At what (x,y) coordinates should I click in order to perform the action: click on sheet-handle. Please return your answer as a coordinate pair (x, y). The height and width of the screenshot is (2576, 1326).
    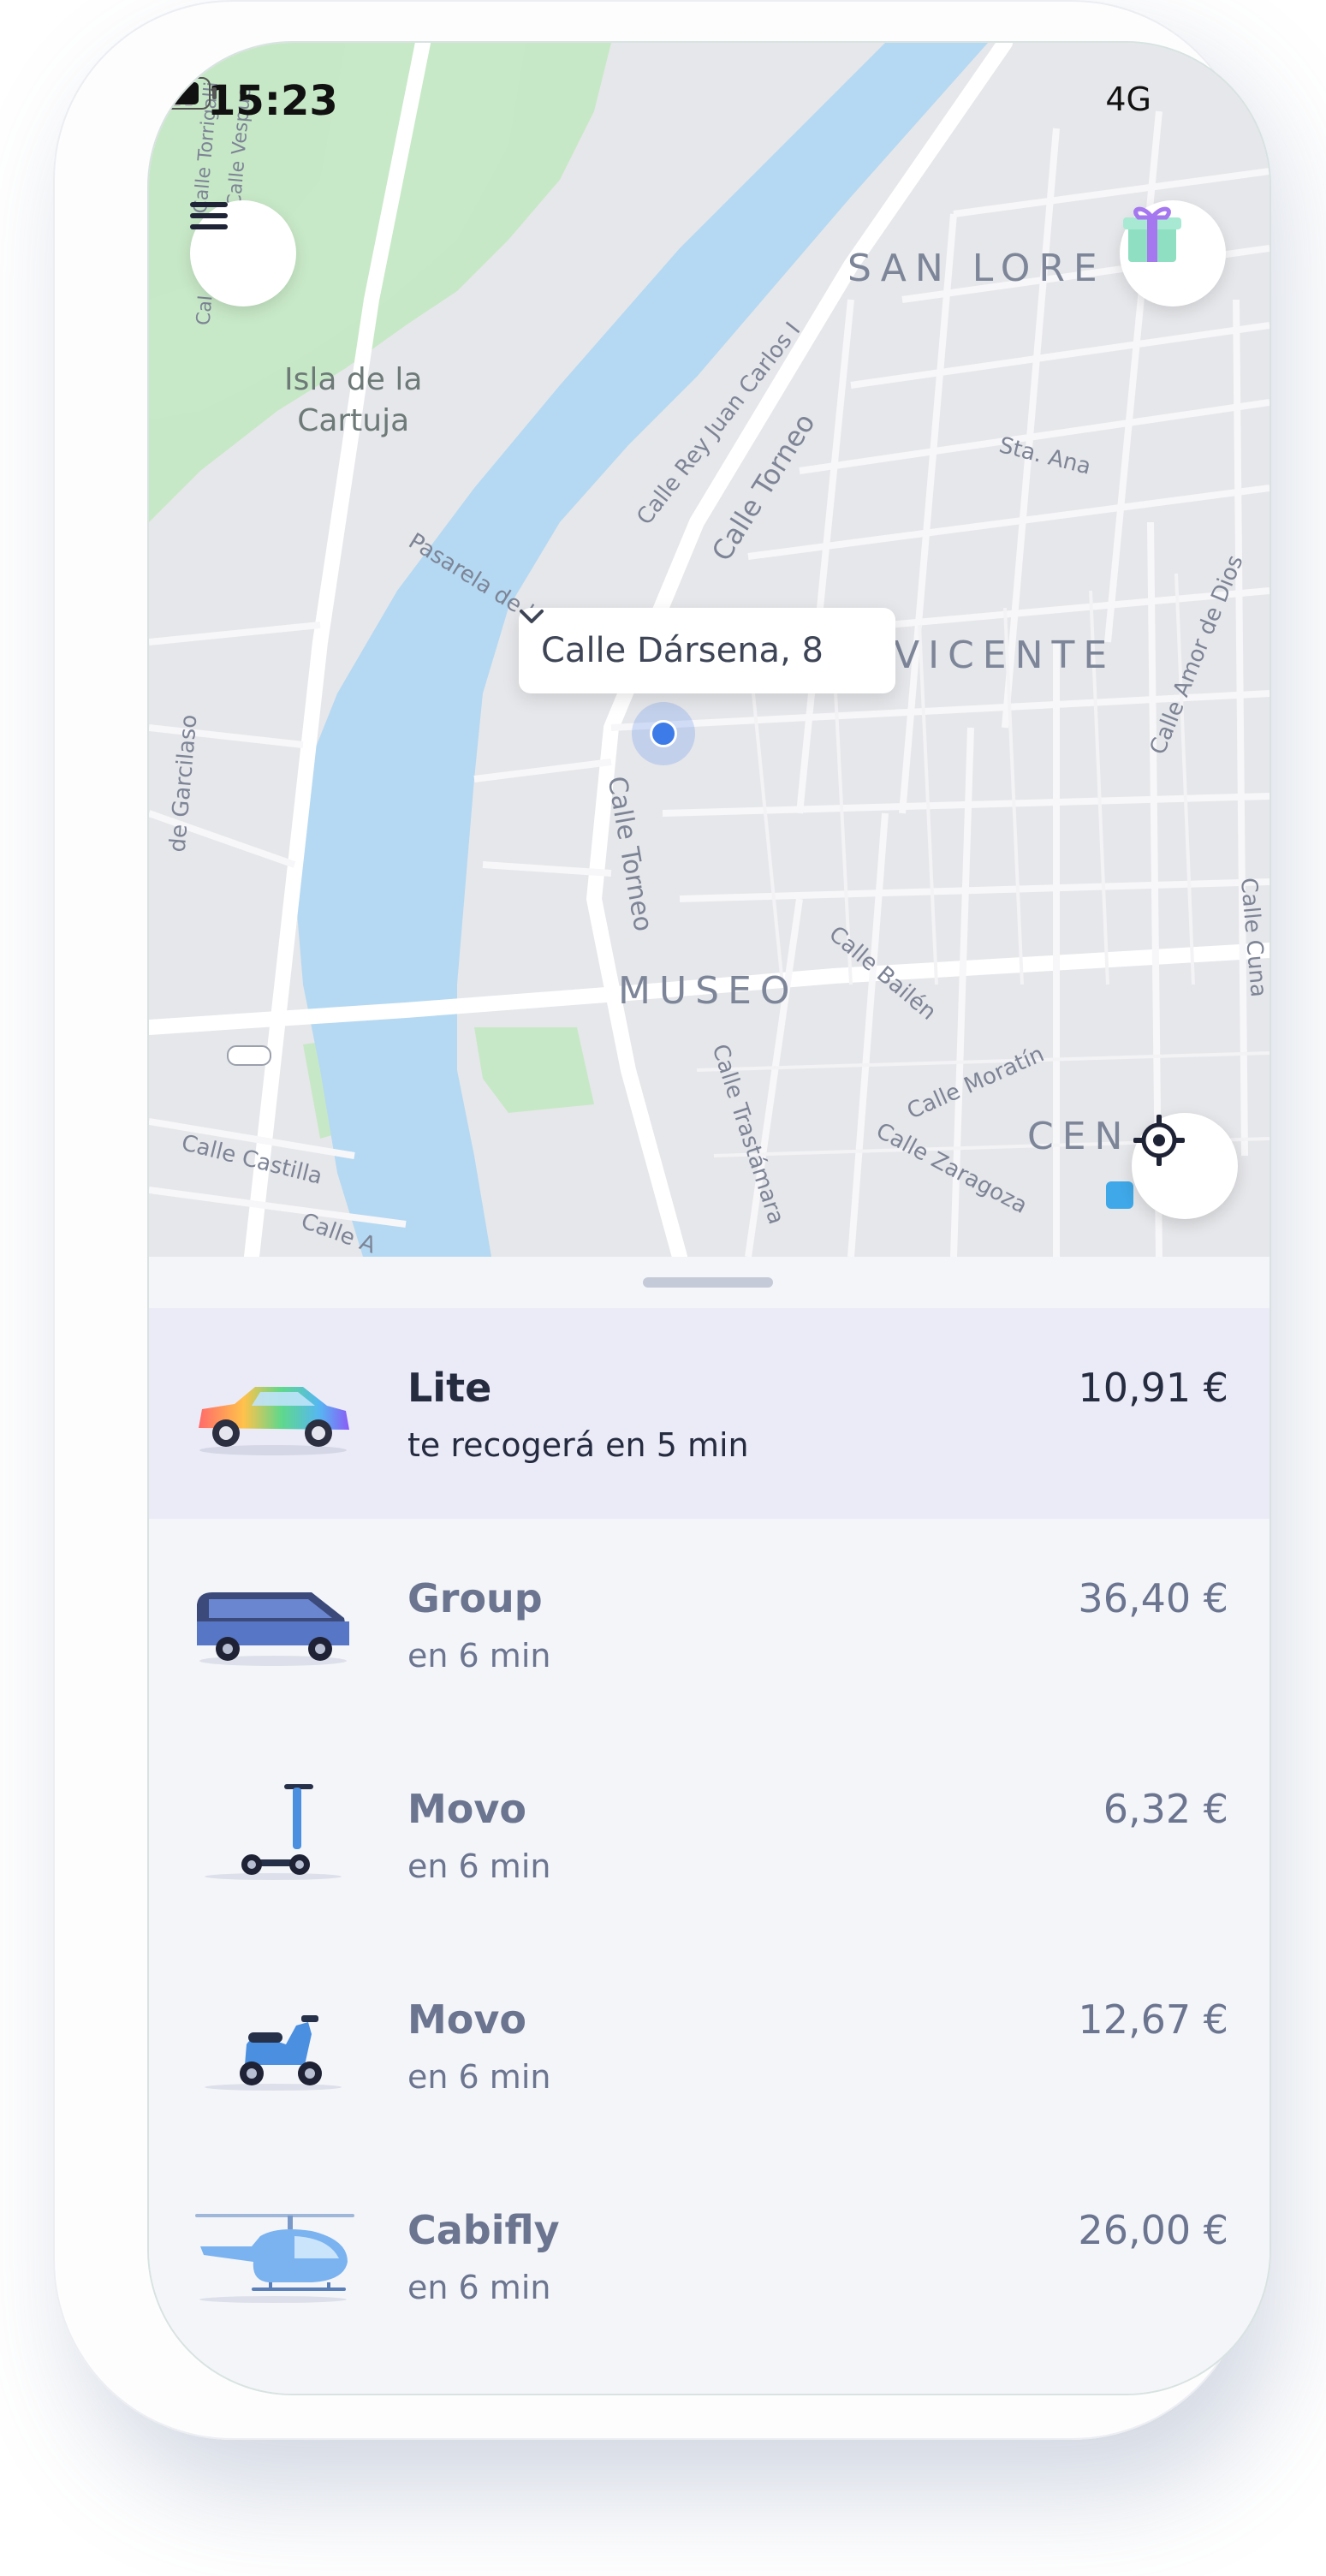
    Looking at the image, I should click on (708, 1282).